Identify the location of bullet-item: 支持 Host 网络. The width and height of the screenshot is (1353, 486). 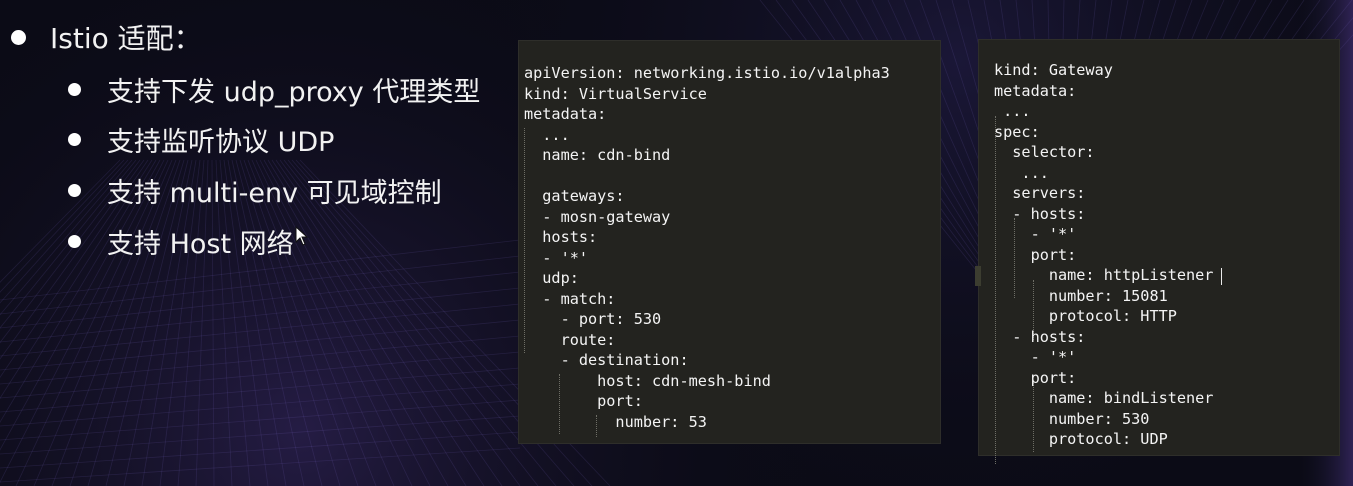
(181, 241).